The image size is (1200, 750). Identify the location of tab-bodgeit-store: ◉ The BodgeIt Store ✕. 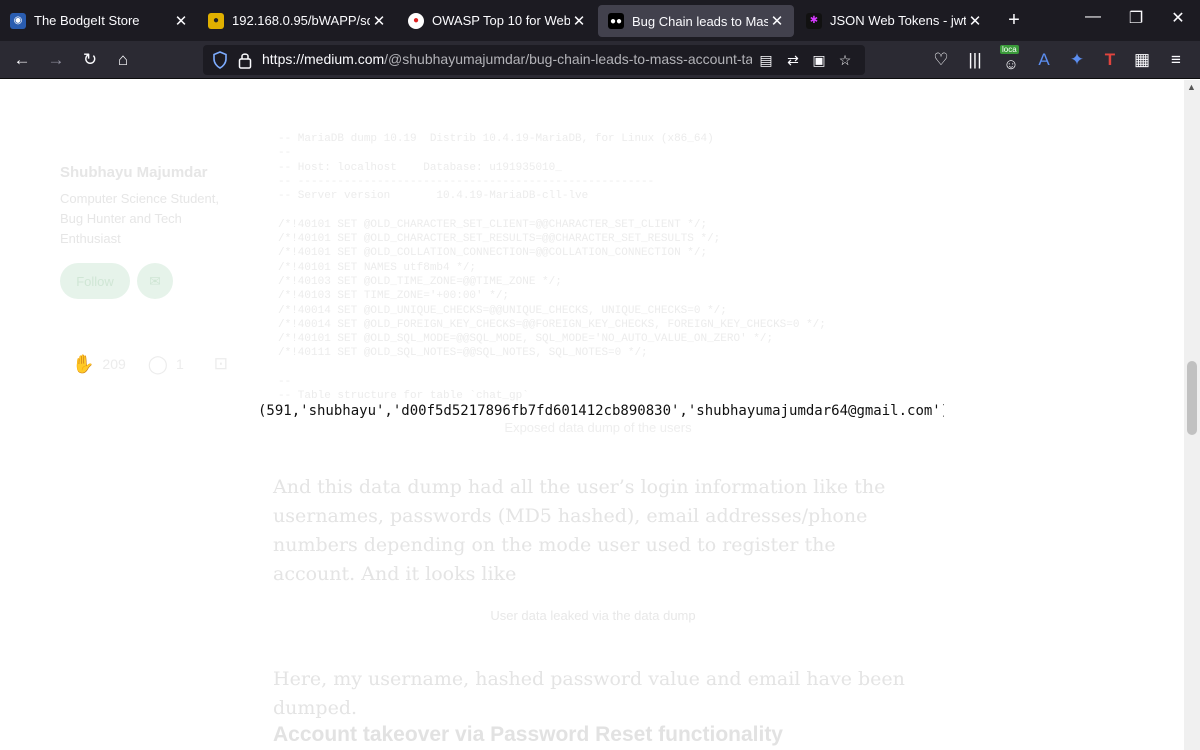
(99, 20).